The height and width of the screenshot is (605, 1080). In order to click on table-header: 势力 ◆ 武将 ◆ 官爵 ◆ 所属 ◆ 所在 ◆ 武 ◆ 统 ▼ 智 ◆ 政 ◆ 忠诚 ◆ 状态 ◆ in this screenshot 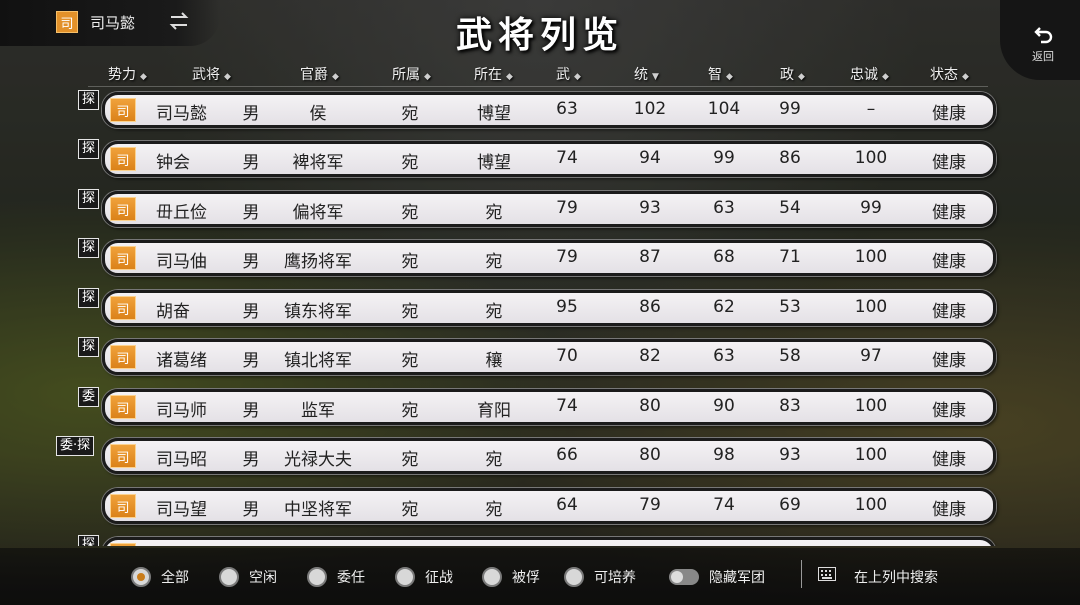, I will do `click(538, 73)`.